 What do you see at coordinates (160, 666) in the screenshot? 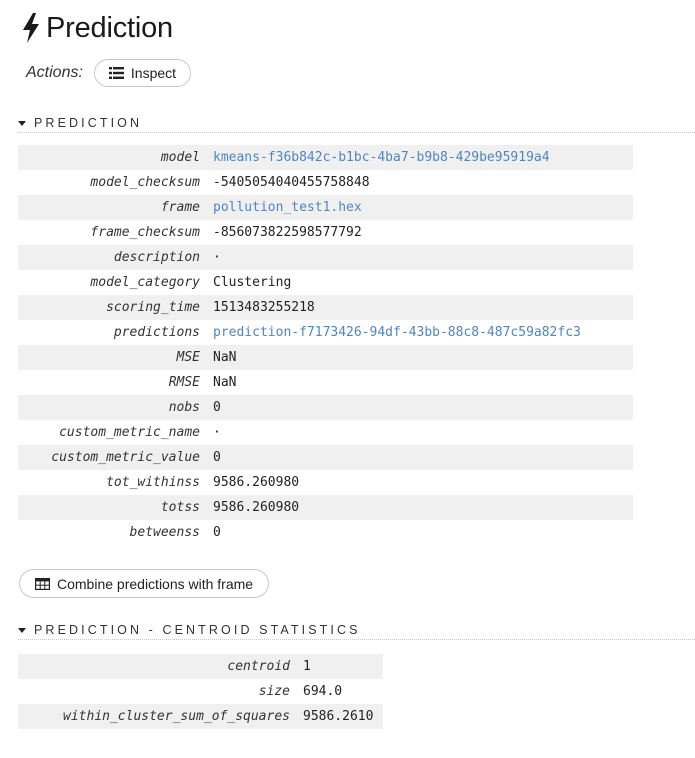
I see `row-key: centroid` at bounding box center [160, 666].